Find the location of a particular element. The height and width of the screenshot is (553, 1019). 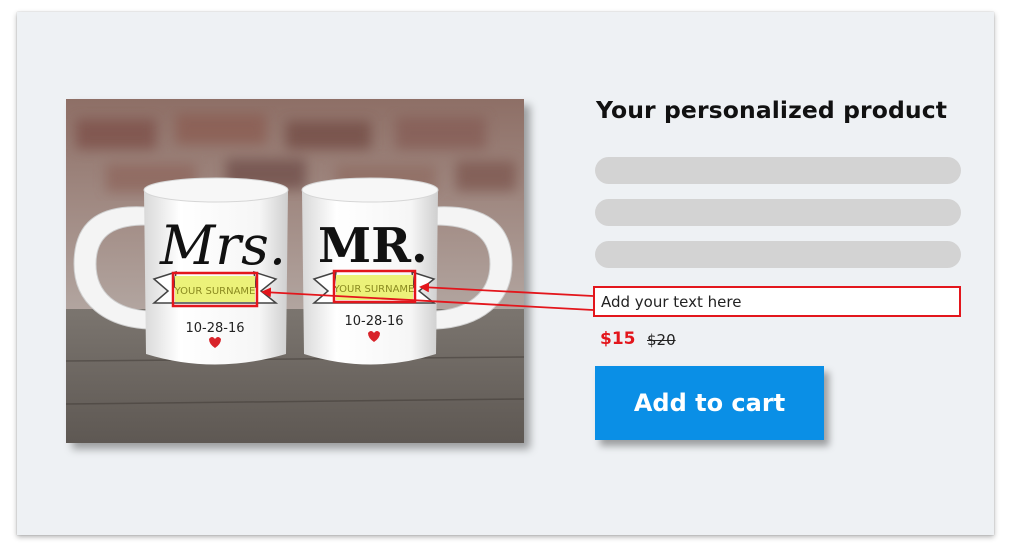

current-price: $15 is located at coordinates (618, 339).